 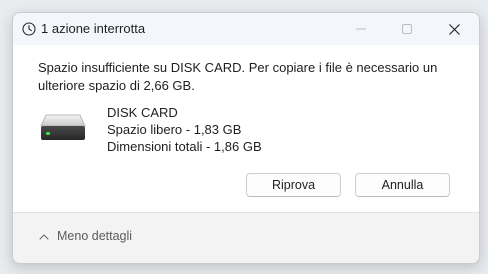 I want to click on hard-drive-icon, so click(x=63, y=128).